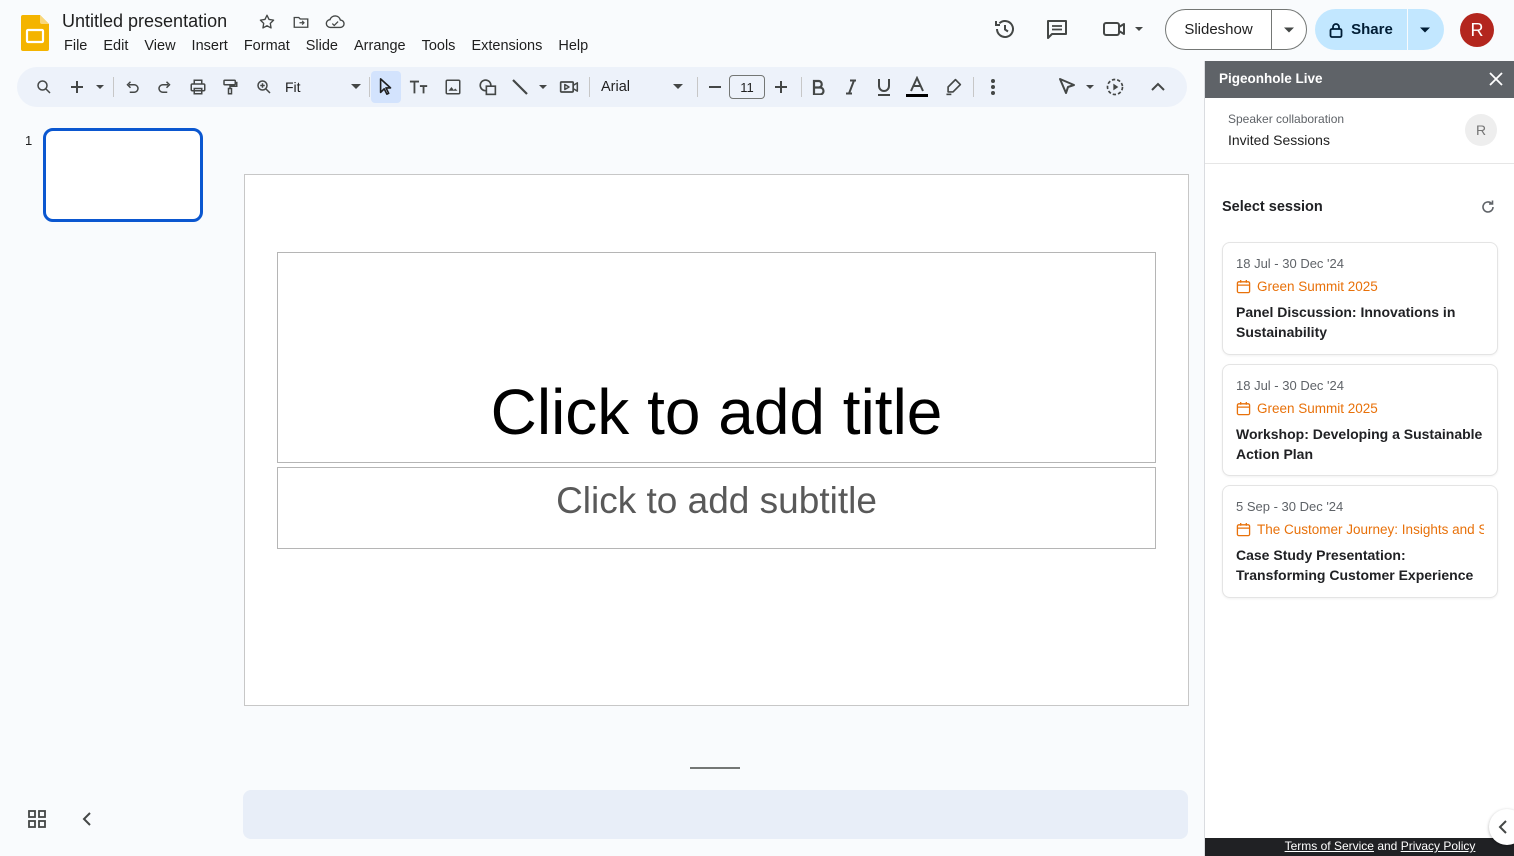 Image resolution: width=1514 pixels, height=856 pixels. I want to click on slideshow-dropdown-icon, so click(1289, 30).